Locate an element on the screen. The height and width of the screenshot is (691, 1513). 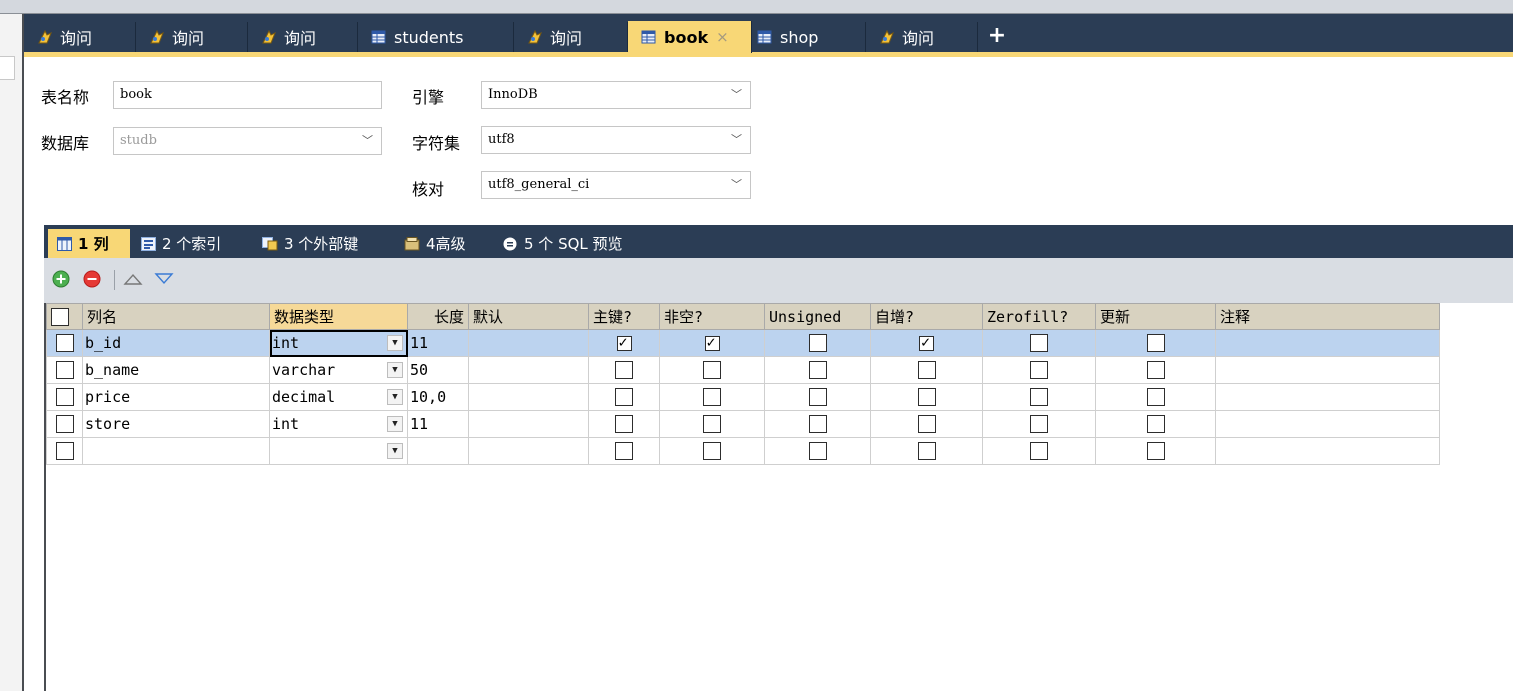
object-browser-pane is located at coordinates (12, 352).